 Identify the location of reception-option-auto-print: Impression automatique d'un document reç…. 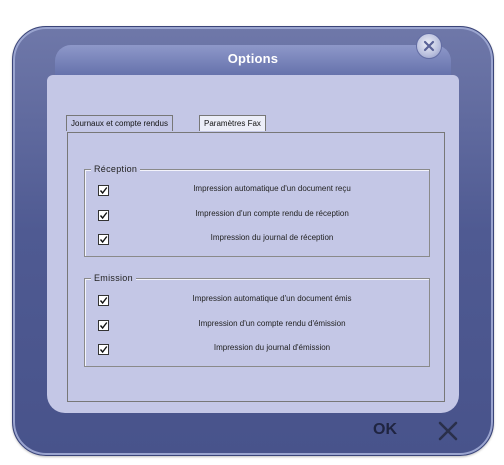
(257, 191).